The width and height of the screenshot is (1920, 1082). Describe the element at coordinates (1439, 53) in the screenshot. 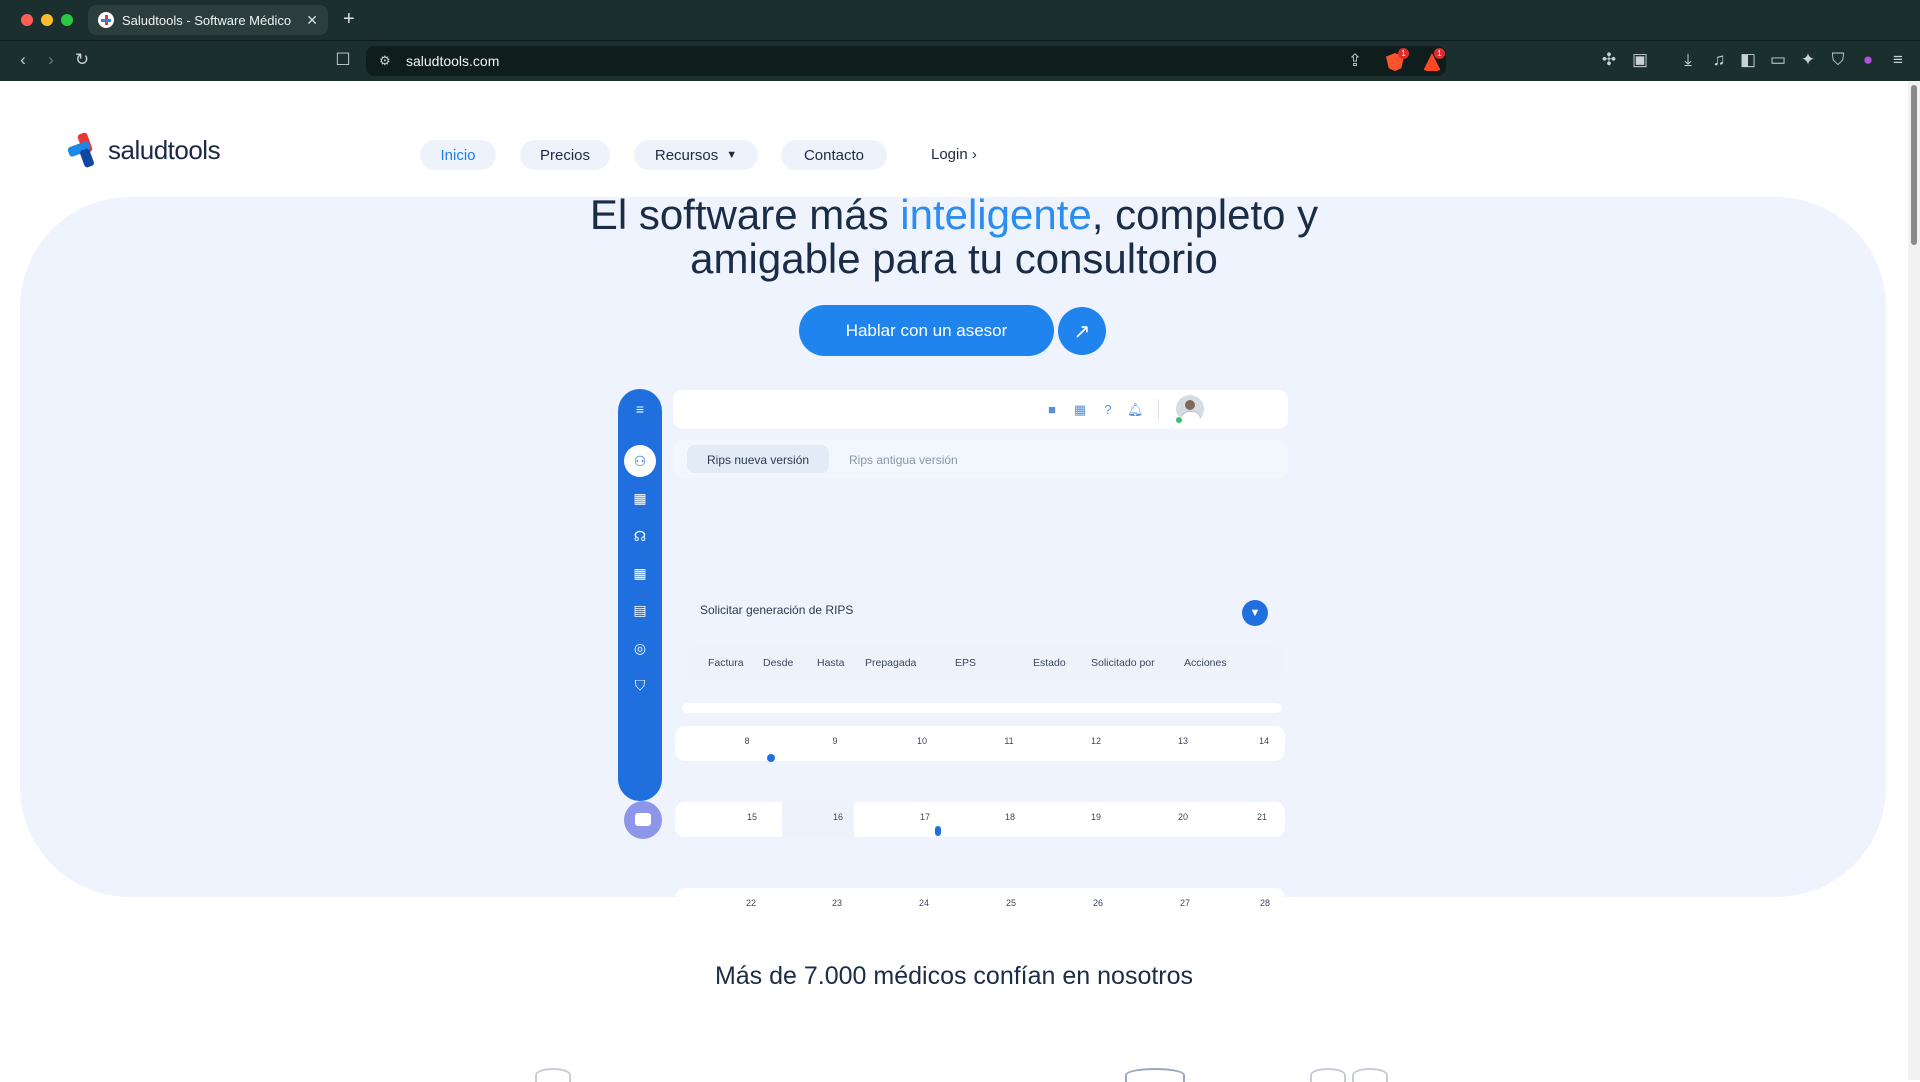

I see `rewards-count-badge: 1` at that location.